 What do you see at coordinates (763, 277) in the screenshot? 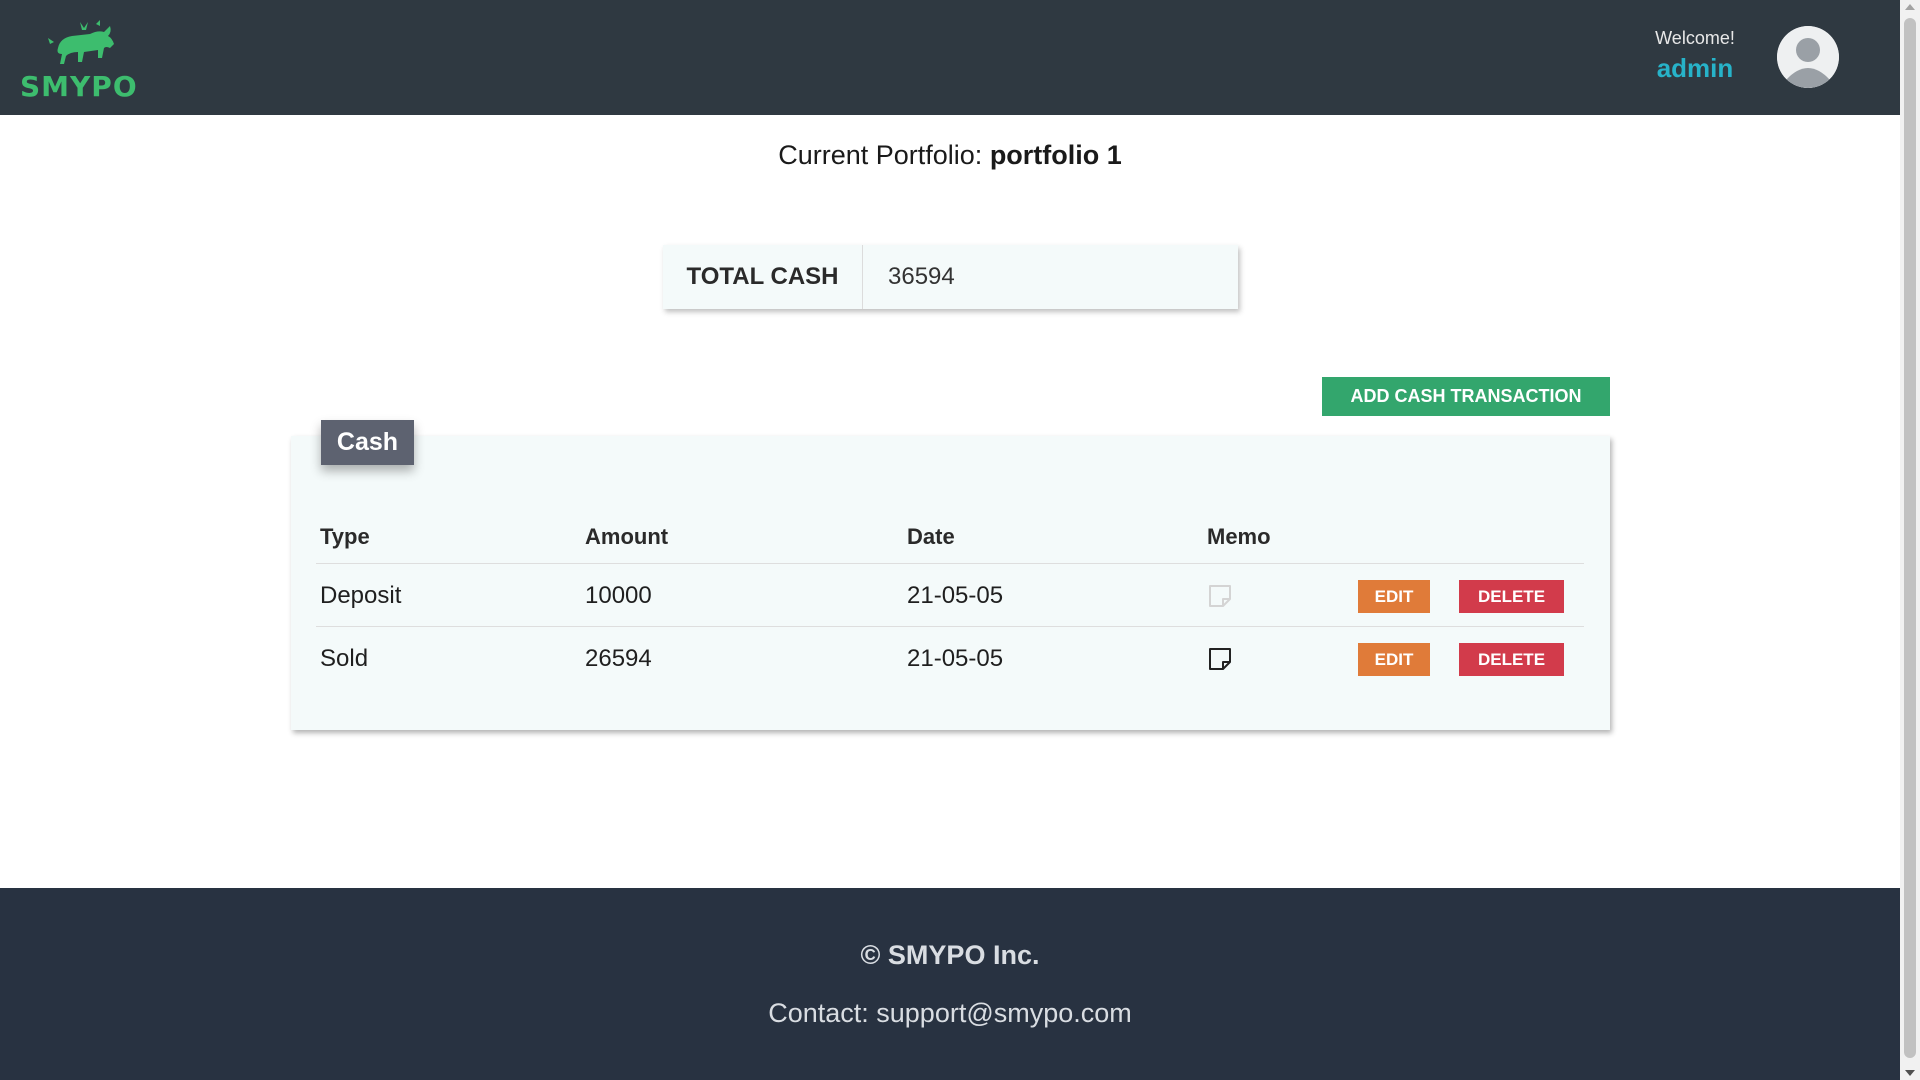
I see `total-cash-label: TOTAL CASH` at bounding box center [763, 277].